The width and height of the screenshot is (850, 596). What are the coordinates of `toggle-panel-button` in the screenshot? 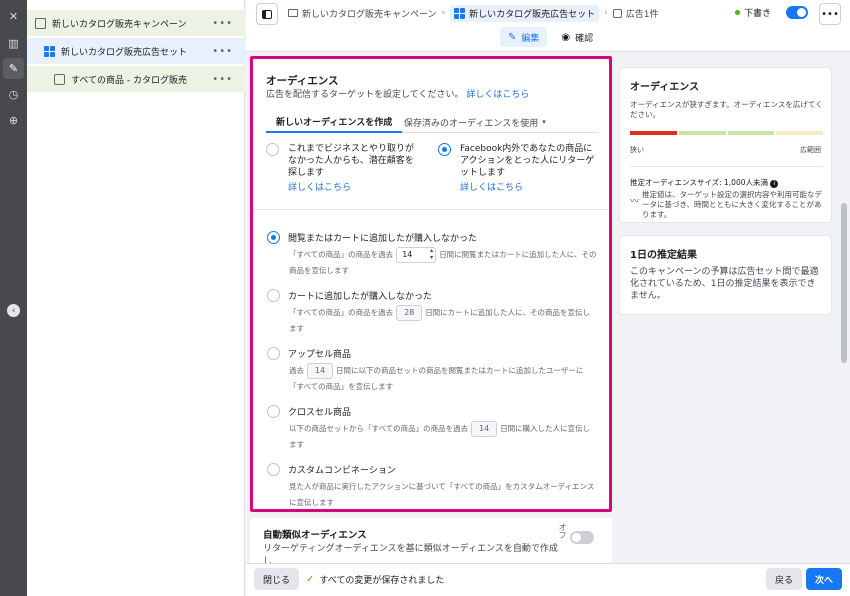 It's located at (267, 14).